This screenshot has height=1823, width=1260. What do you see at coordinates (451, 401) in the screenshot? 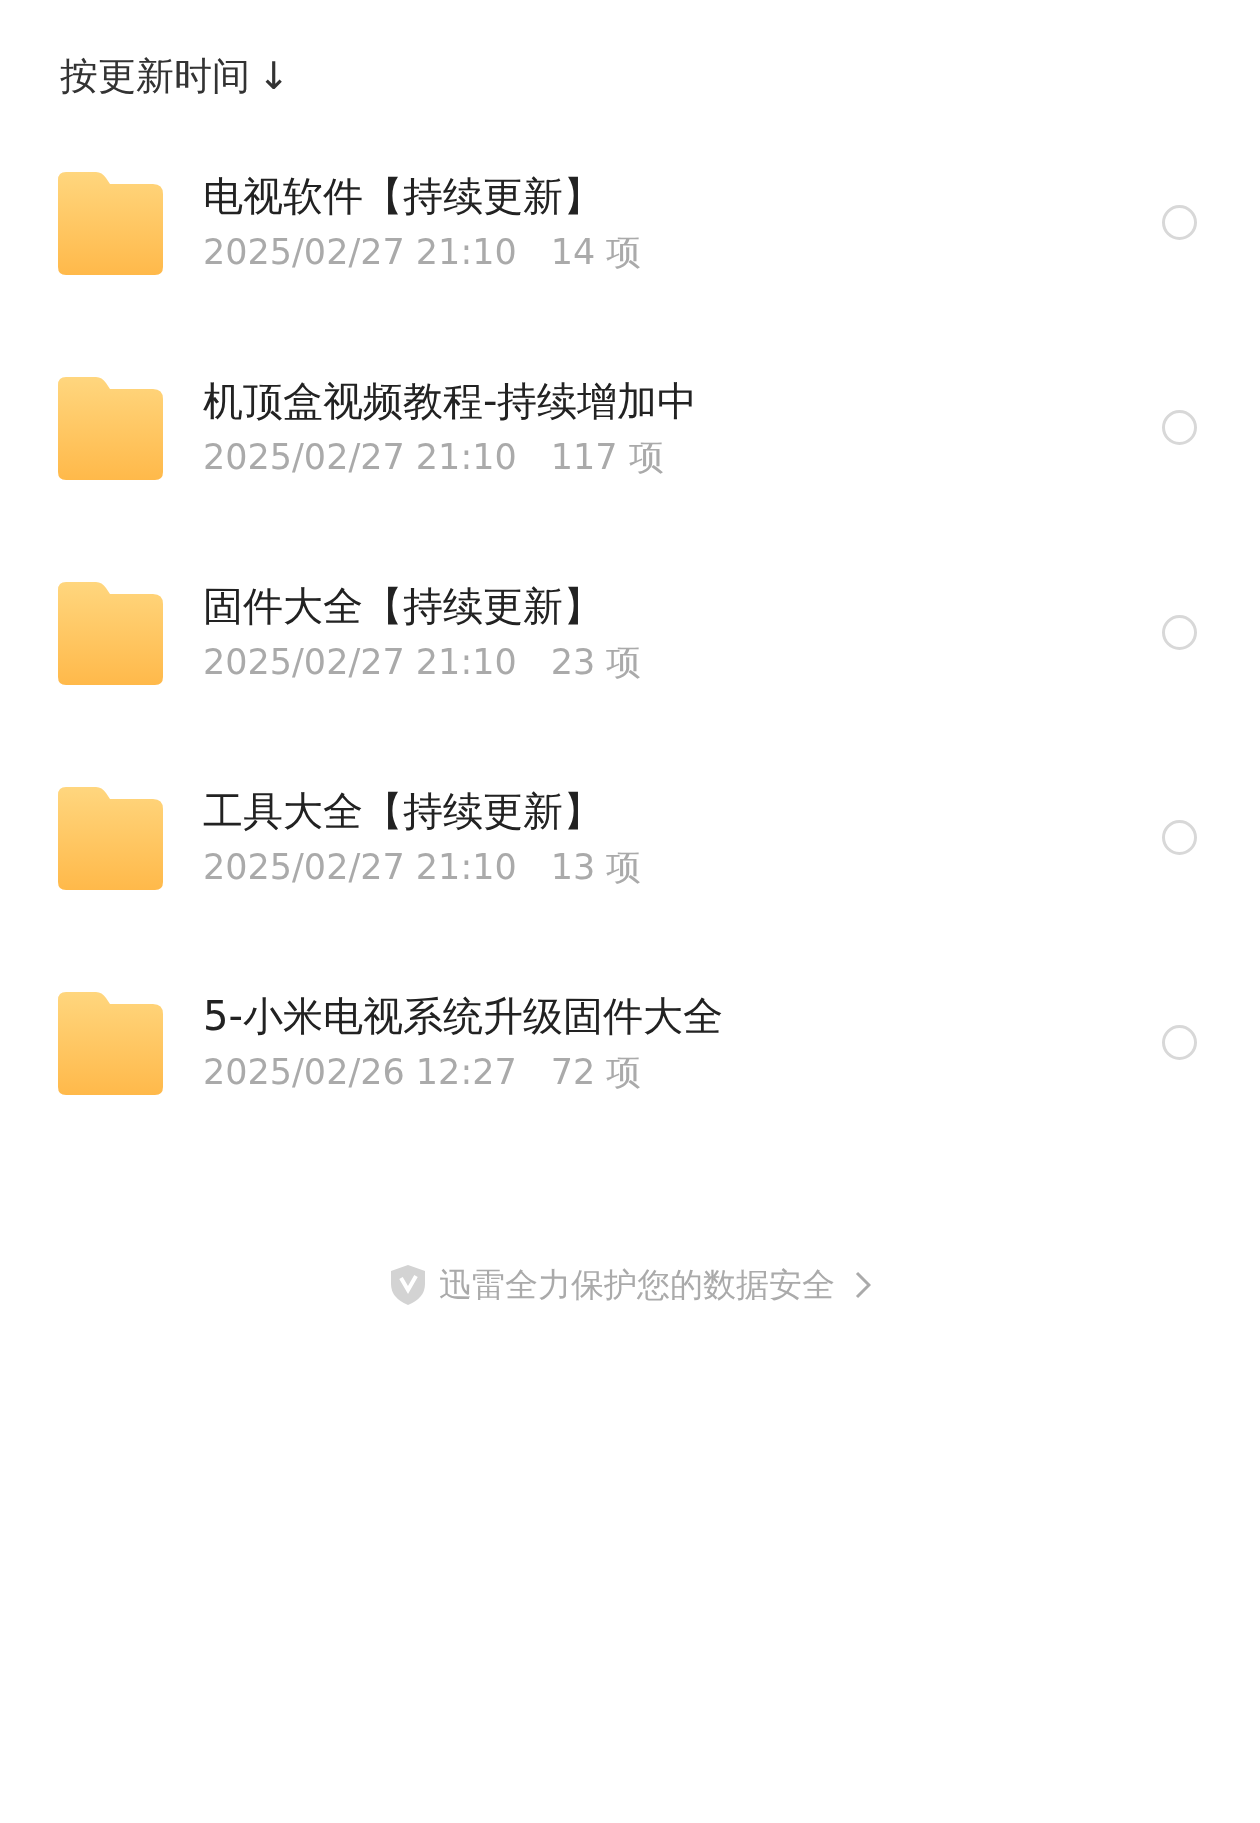
I see `folder-name: 机顶盒视频教程-持续增加中` at bounding box center [451, 401].